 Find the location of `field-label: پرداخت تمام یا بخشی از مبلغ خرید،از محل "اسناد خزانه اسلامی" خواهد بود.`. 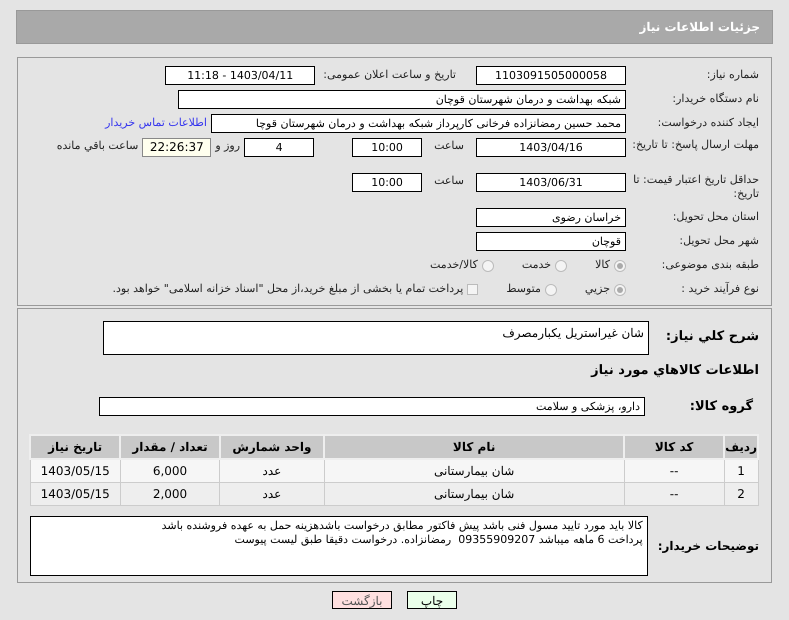

field-label: پرداخت تمام یا بخشی از مبلغ خرید،از محل "اسناد خزانه اسلامی" خواهد بود. is located at coordinates (288, 289).